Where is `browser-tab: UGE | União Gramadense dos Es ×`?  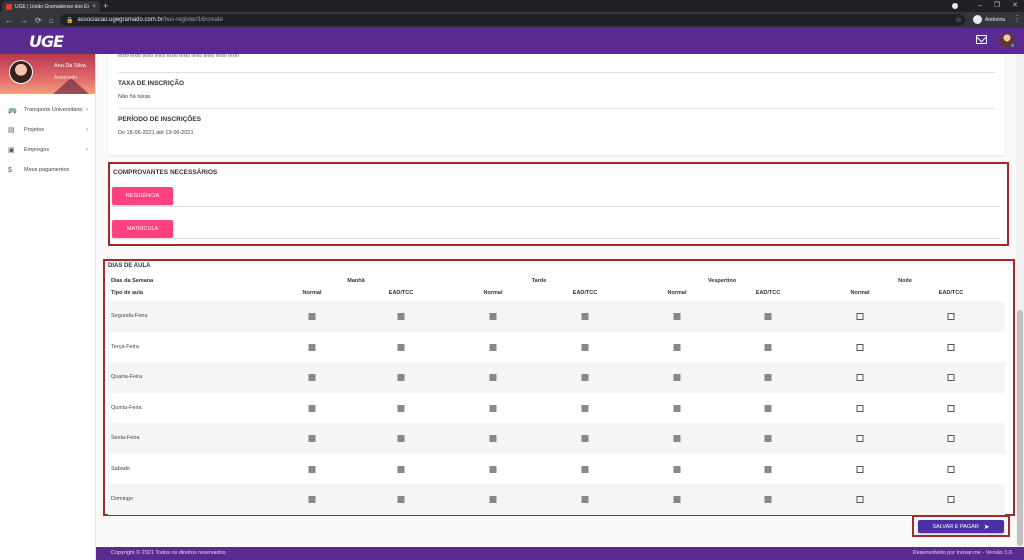 browser-tab: UGE | União Gramadense dos Es × is located at coordinates (51, 6).